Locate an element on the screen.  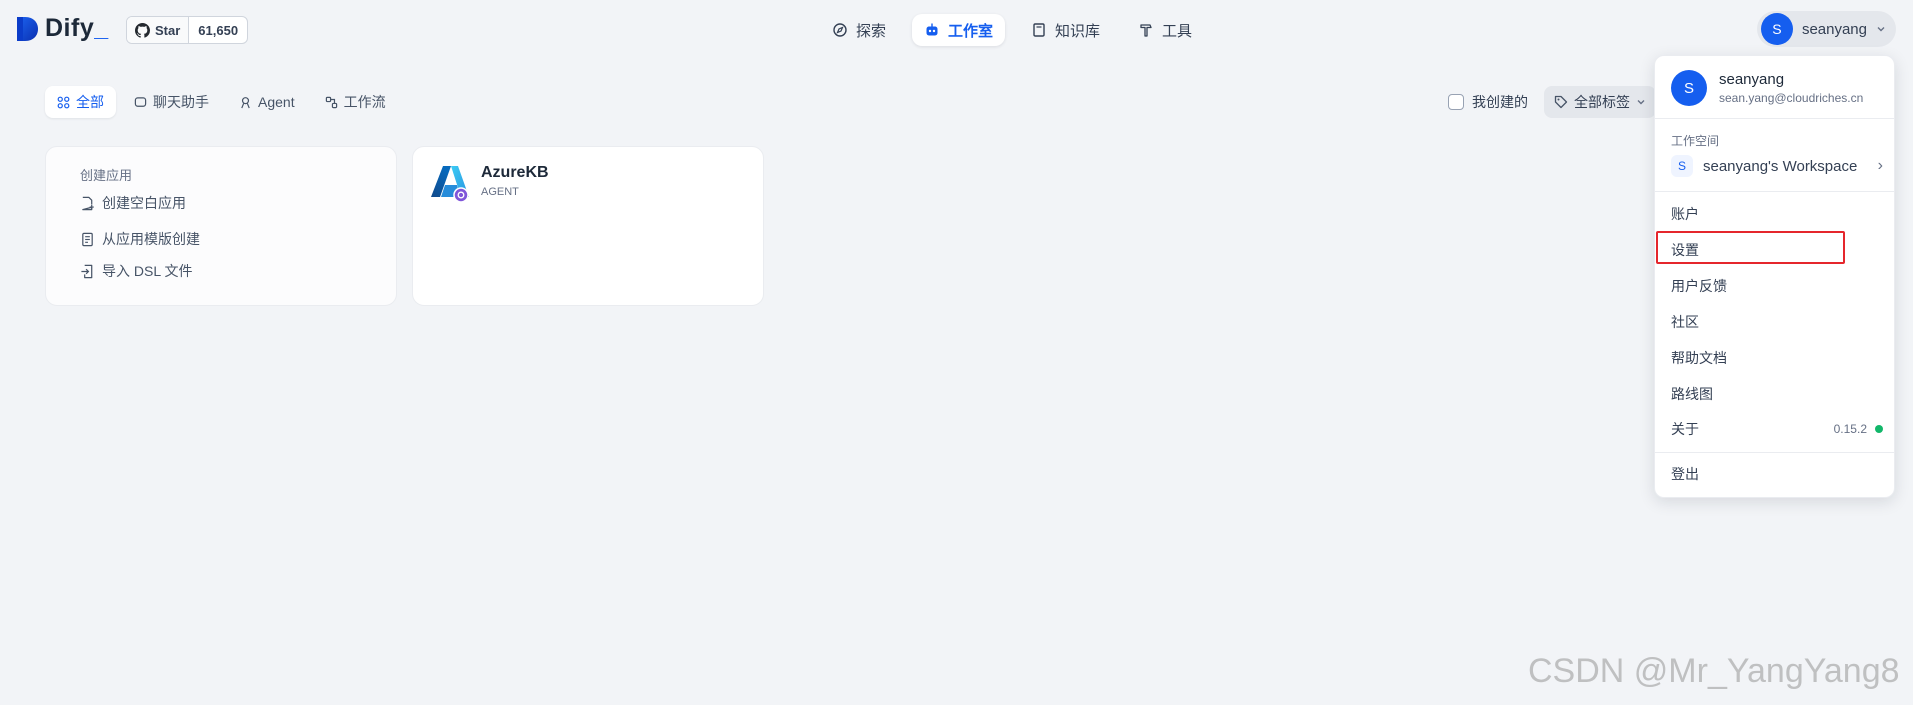
github-star-count: 61,650 is located at coordinates (218, 30).